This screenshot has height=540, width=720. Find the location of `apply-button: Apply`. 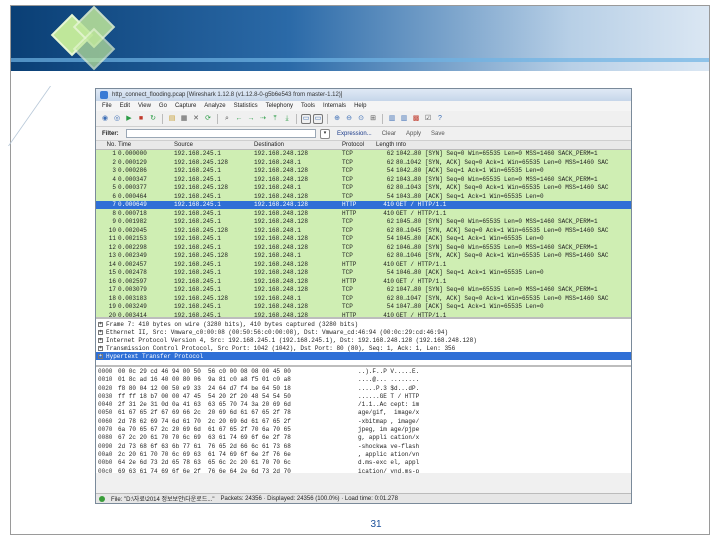

apply-button: Apply is located at coordinates (413, 134).